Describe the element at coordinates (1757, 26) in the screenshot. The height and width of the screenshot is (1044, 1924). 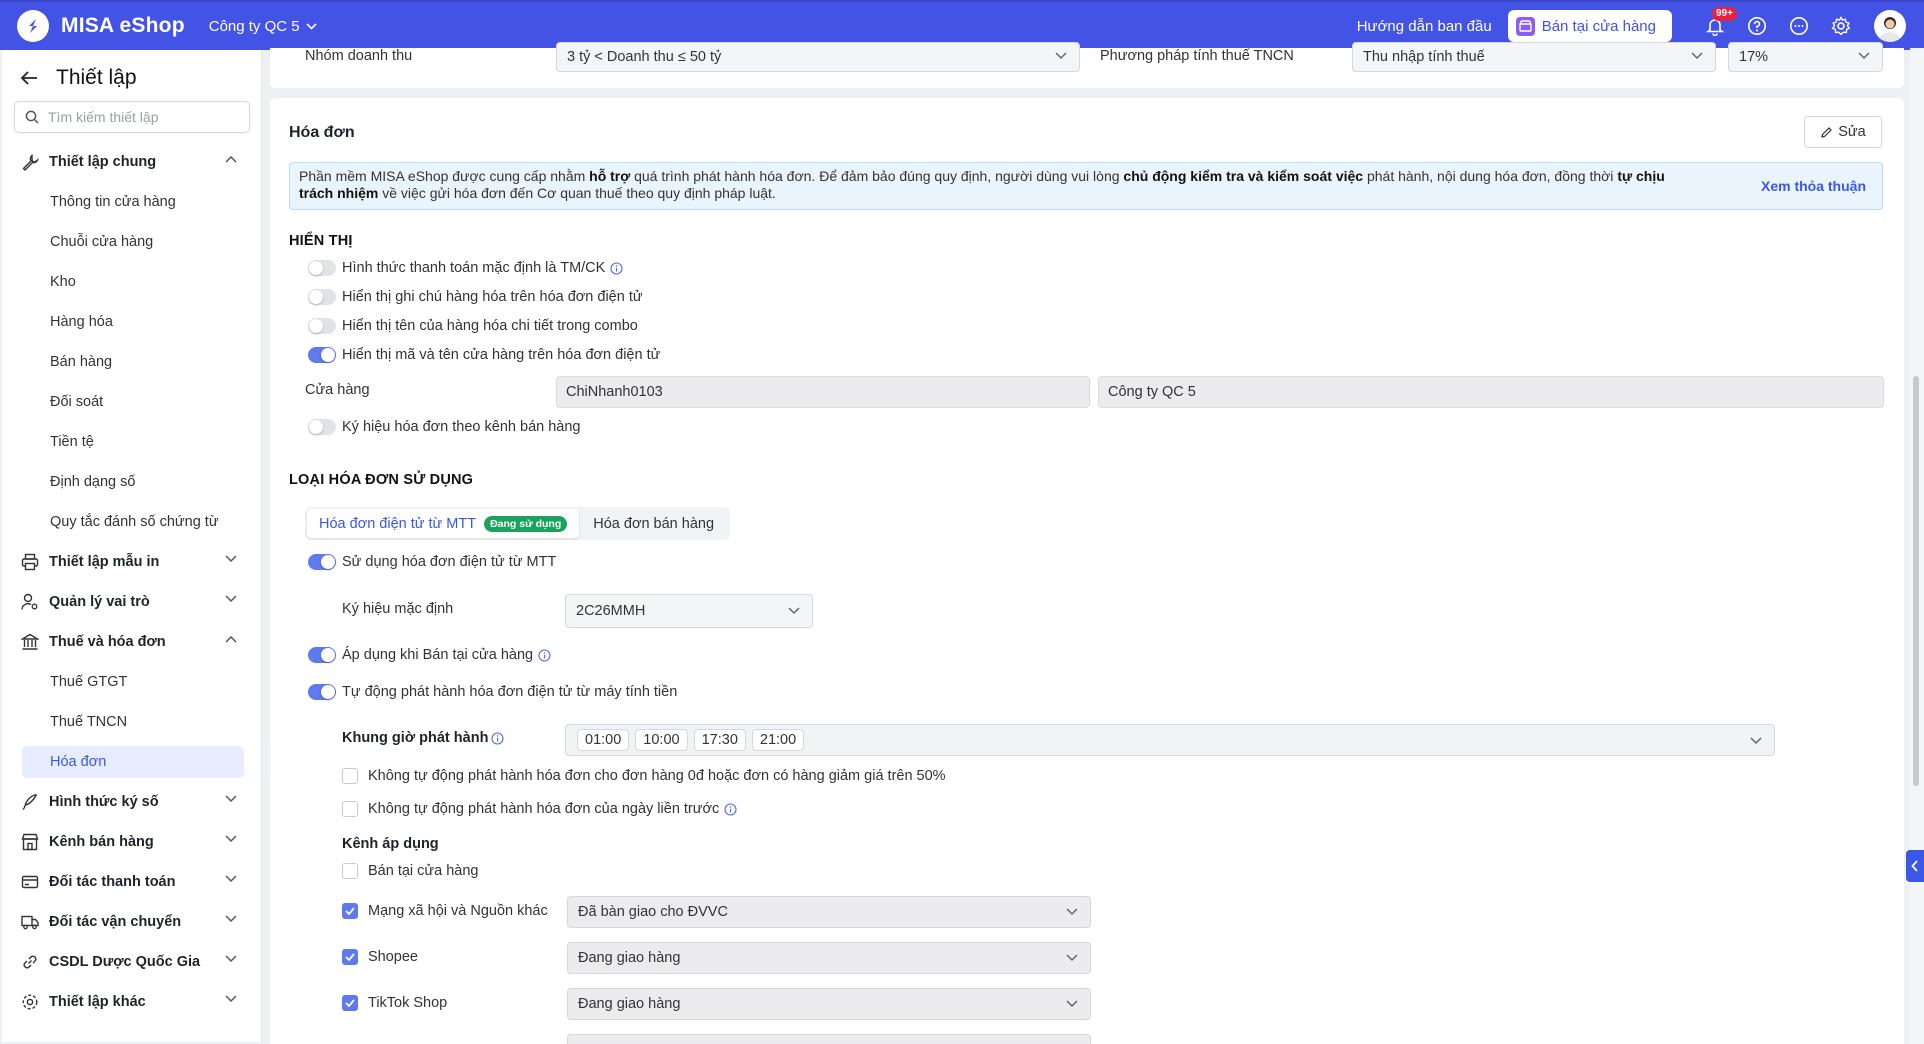
I see `help-button` at that location.